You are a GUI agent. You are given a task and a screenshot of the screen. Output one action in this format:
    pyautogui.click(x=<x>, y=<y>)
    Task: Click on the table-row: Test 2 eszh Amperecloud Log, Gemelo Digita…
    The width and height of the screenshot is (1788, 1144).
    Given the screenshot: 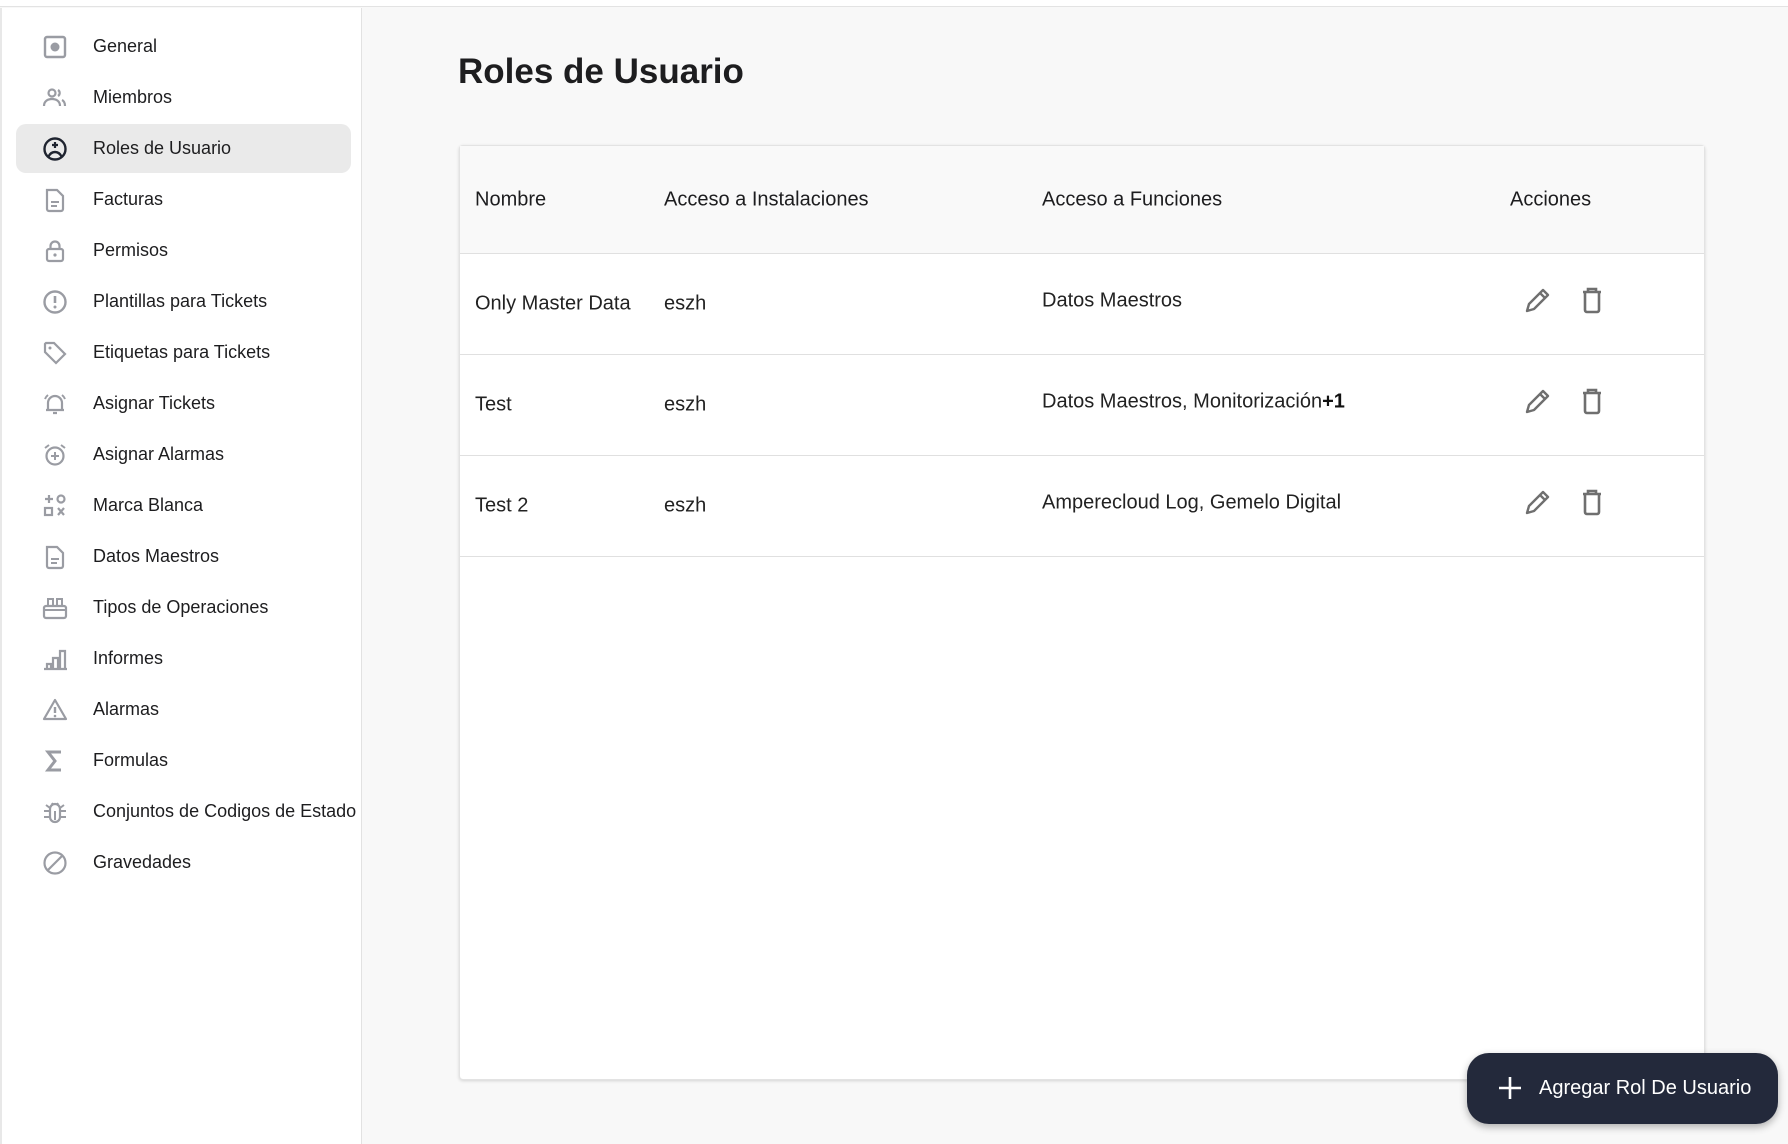 What is the action you would take?
    pyautogui.click(x=1082, y=506)
    